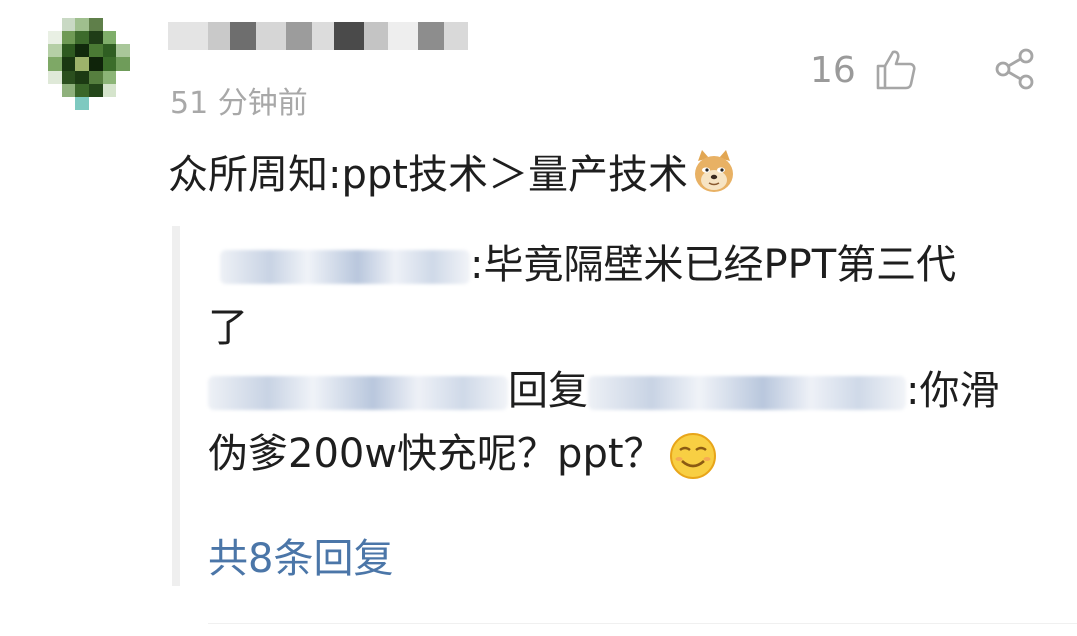 This screenshot has width=1077, height=636. I want to click on reply-thread-bar, so click(176, 406).